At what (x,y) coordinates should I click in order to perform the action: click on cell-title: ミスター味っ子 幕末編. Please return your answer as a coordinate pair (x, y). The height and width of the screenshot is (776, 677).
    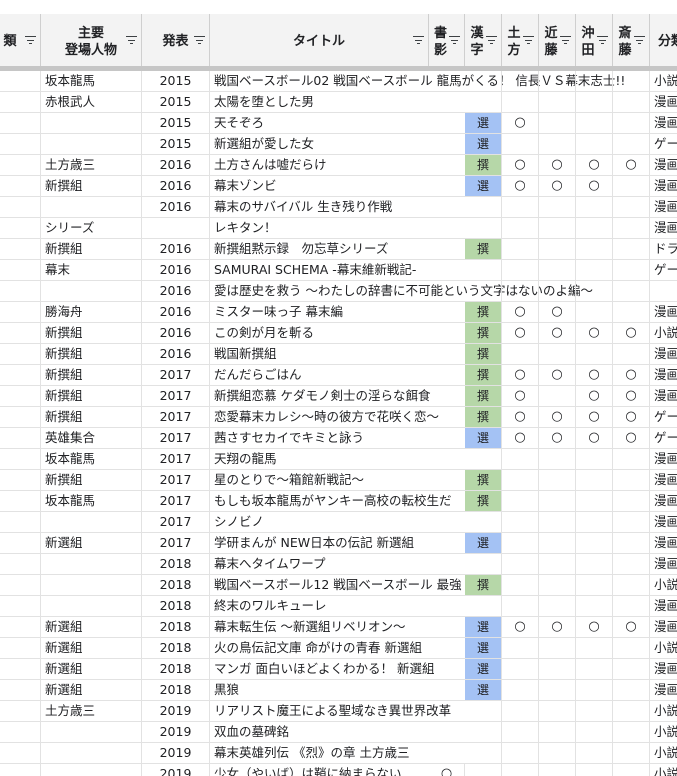
    Looking at the image, I should click on (337, 312).